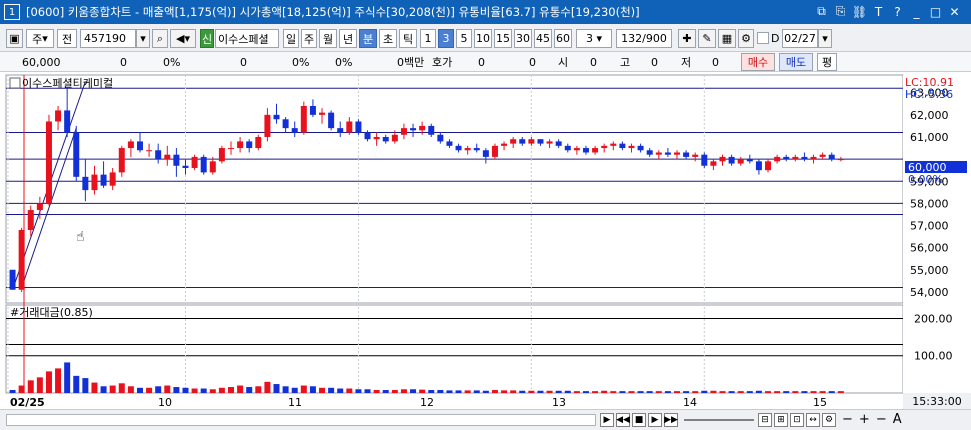  Describe the element at coordinates (328, 38) in the screenshot. I see `period-month: 월` at that location.